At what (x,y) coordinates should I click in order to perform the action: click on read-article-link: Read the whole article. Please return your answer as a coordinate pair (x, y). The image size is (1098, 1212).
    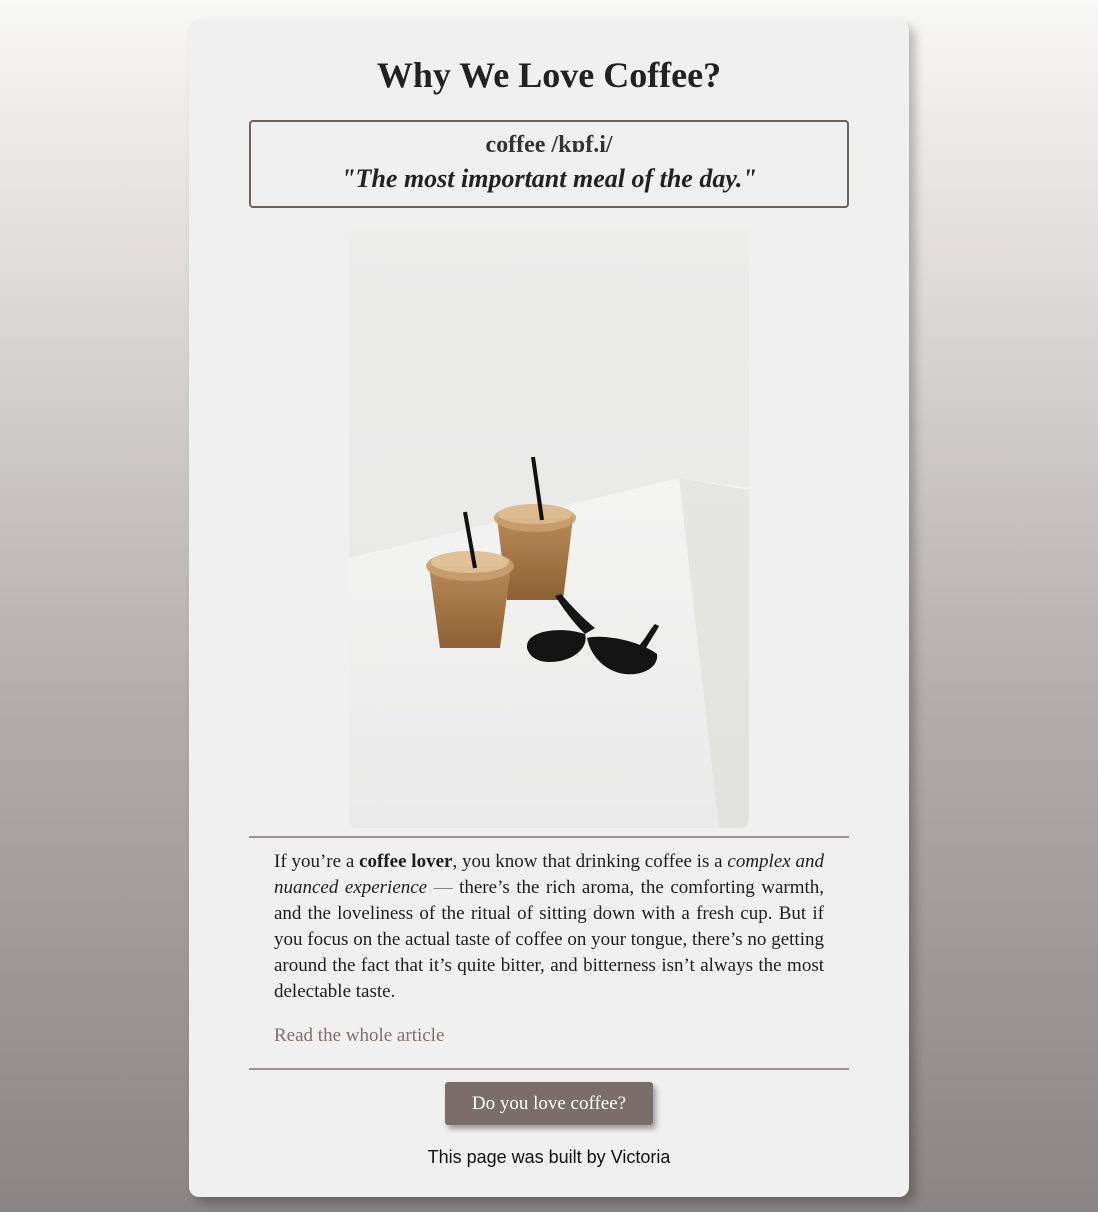
    Looking at the image, I should click on (359, 1036).